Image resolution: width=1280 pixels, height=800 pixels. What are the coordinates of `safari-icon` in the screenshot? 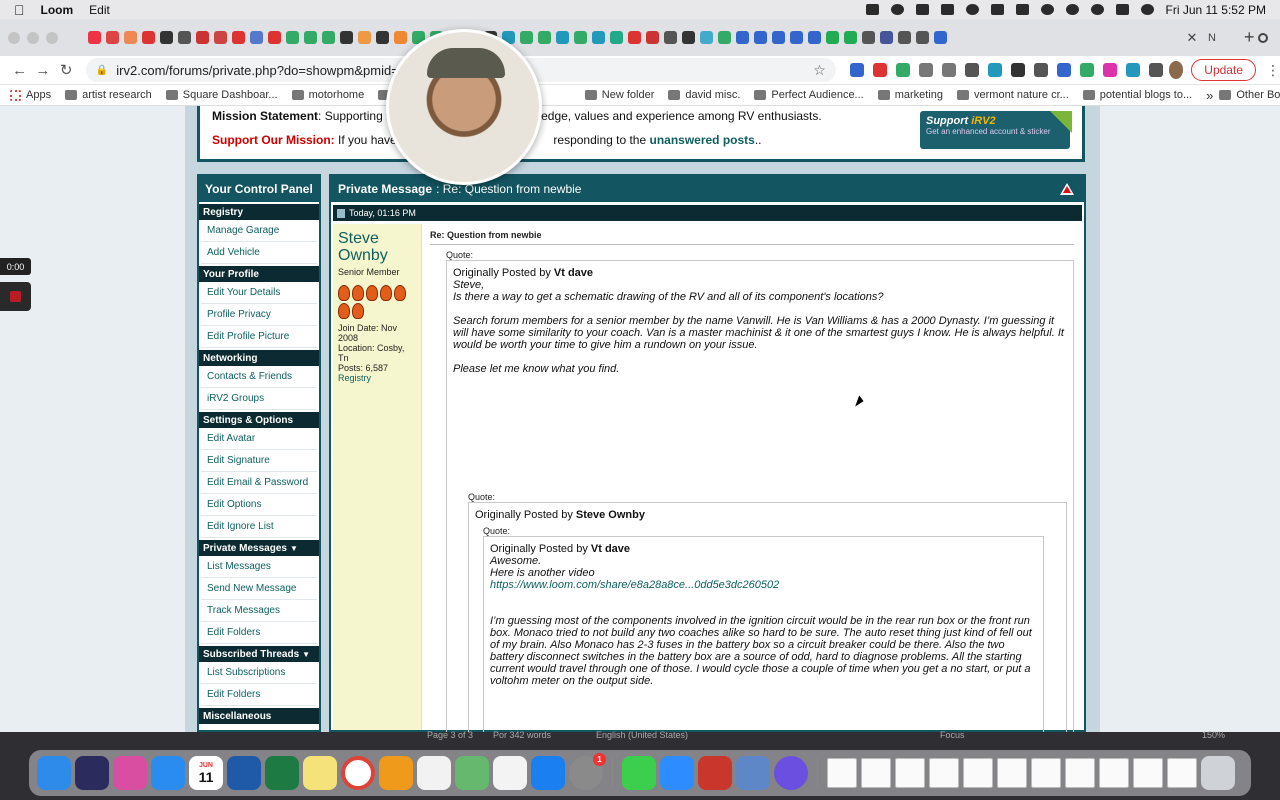 It's located at (168, 773).